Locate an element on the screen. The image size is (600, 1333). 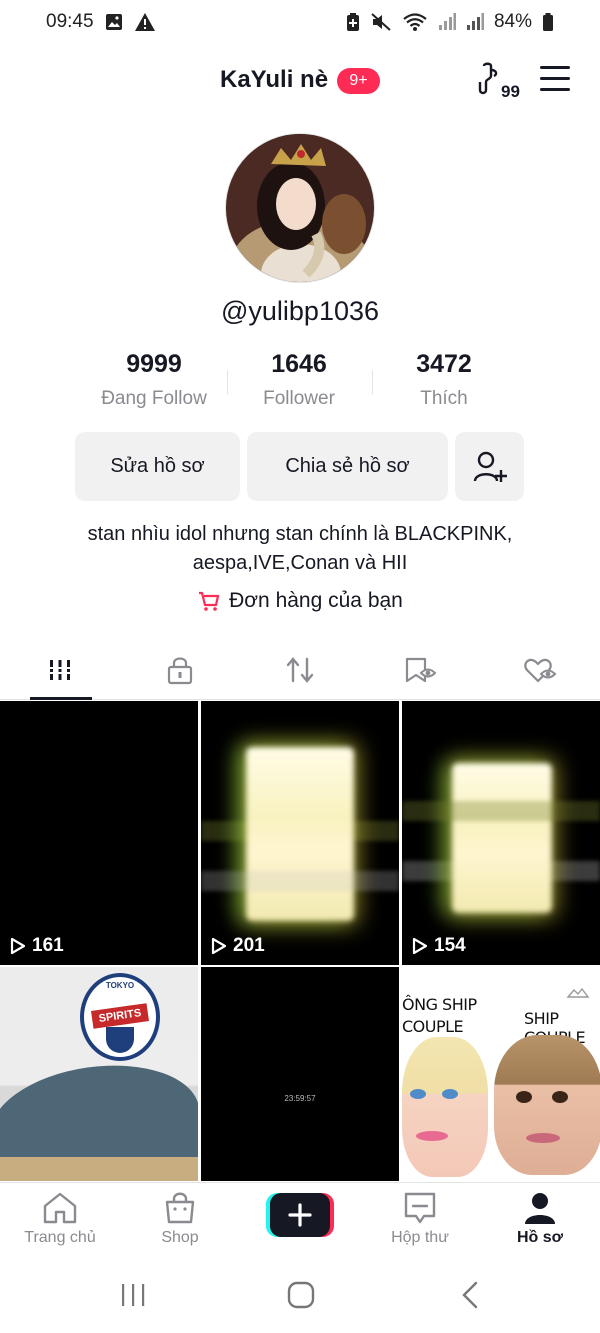
video-thumbnail: 154 is located at coordinates (501, 833).